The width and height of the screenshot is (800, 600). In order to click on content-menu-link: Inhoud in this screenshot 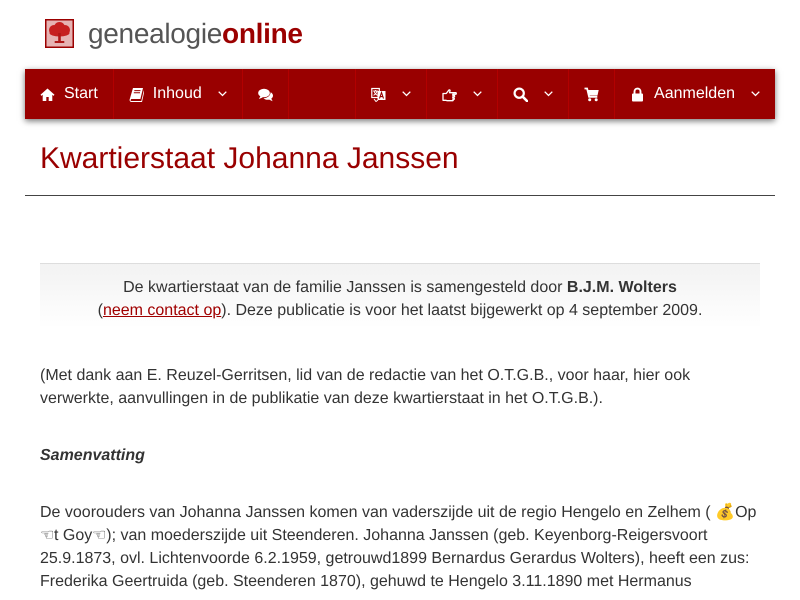, I will do `click(178, 94)`.